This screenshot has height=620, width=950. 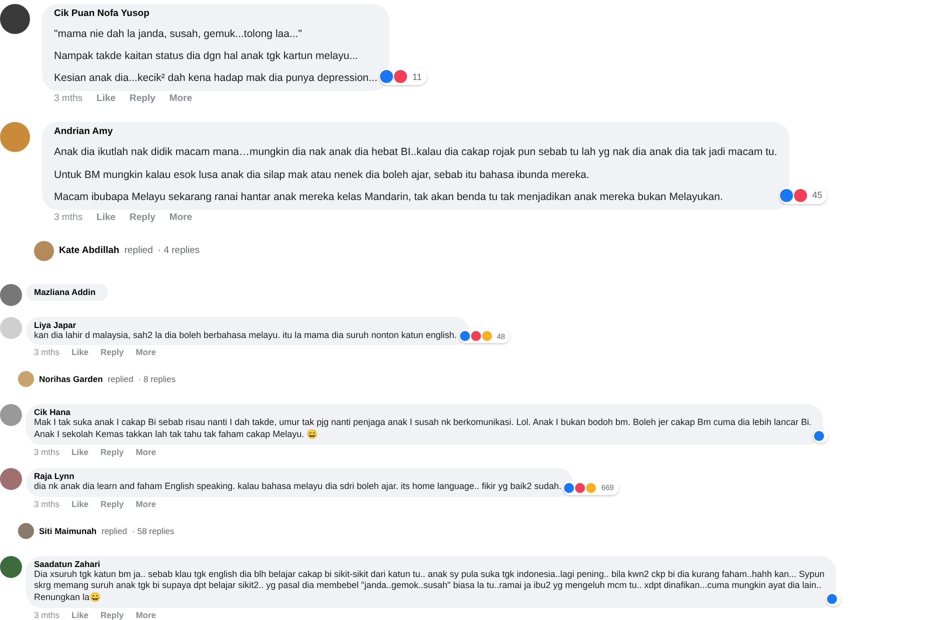 What do you see at coordinates (71, 379) in the screenshot?
I see `replier-name: Norihas Garden` at bounding box center [71, 379].